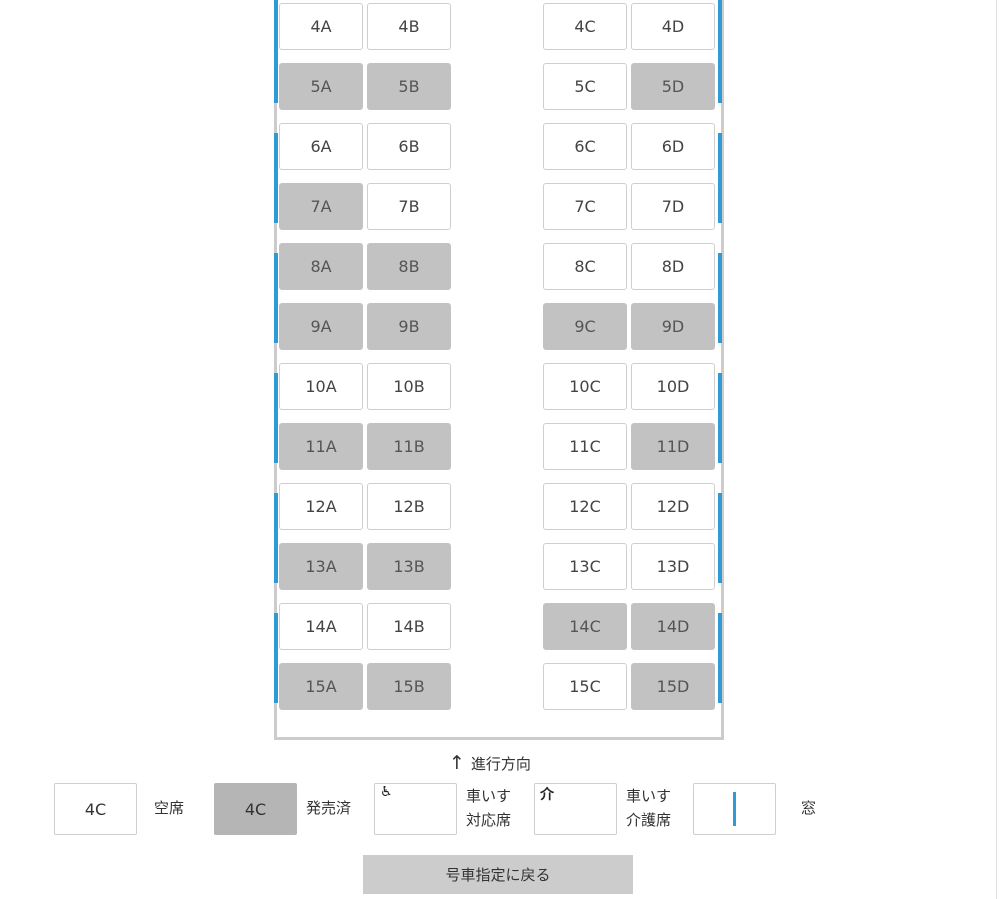  I want to click on seat-6B: 6B, so click(409, 146).